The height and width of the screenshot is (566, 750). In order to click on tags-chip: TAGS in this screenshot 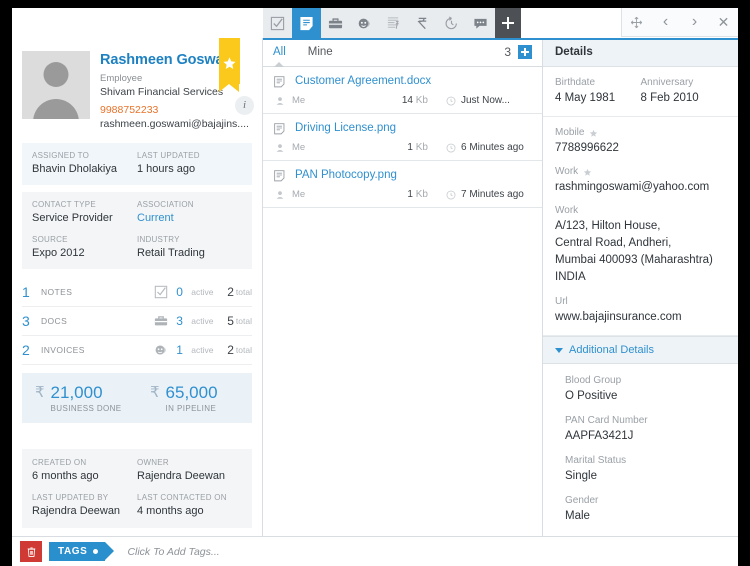, I will do `click(82, 551)`.